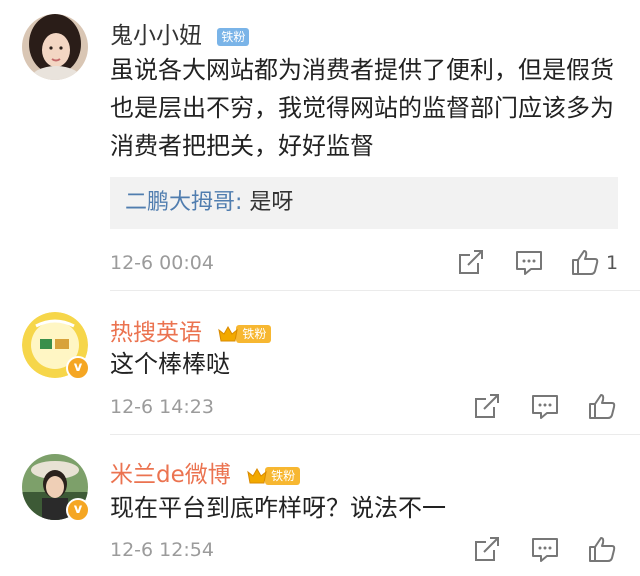 This screenshot has height=576, width=640. I want to click on comment-text: 现在平台到底咋样呀？说法不一, so click(278, 508).